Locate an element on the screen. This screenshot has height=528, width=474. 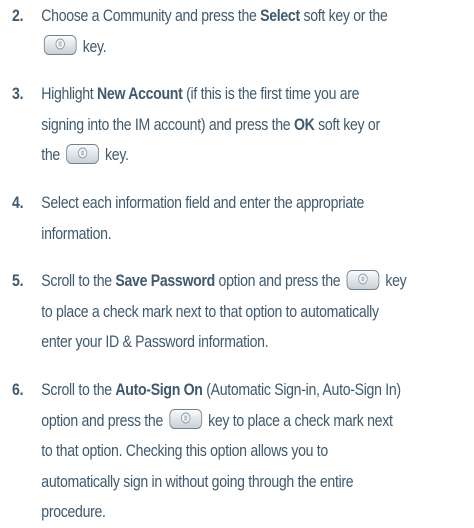
text-line: the key. is located at coordinates (254, 155).